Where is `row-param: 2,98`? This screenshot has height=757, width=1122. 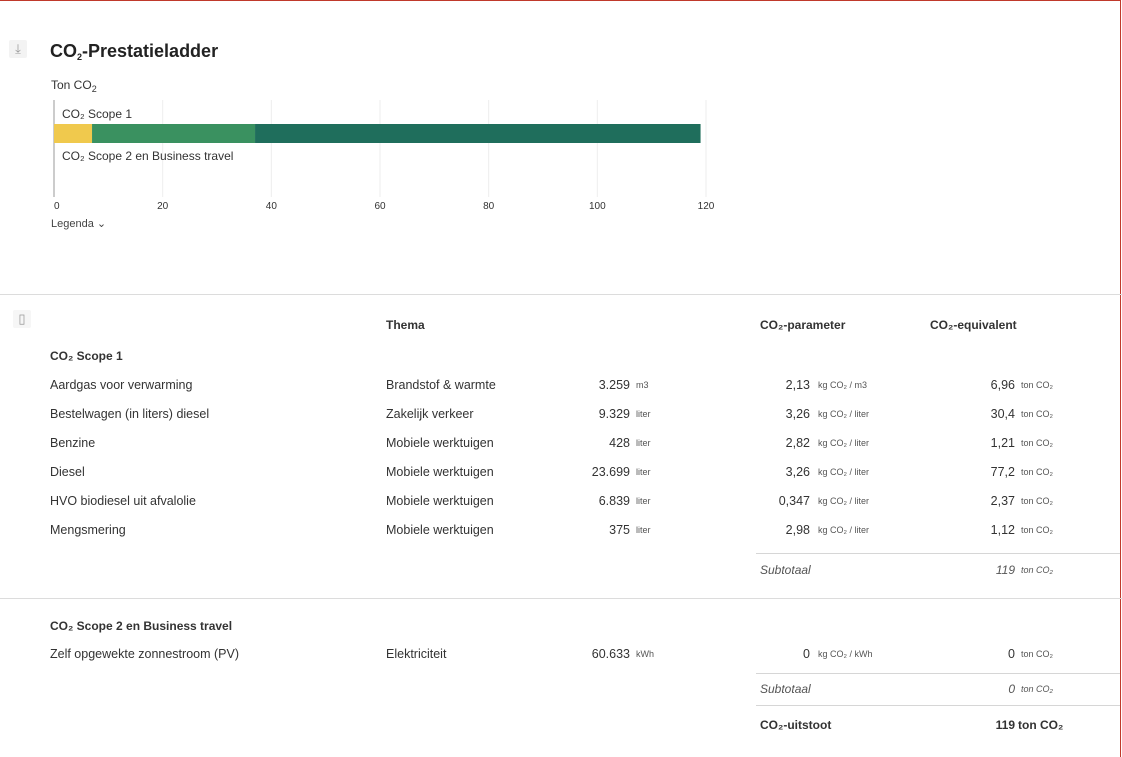
row-param: 2,98 is located at coordinates (797, 530).